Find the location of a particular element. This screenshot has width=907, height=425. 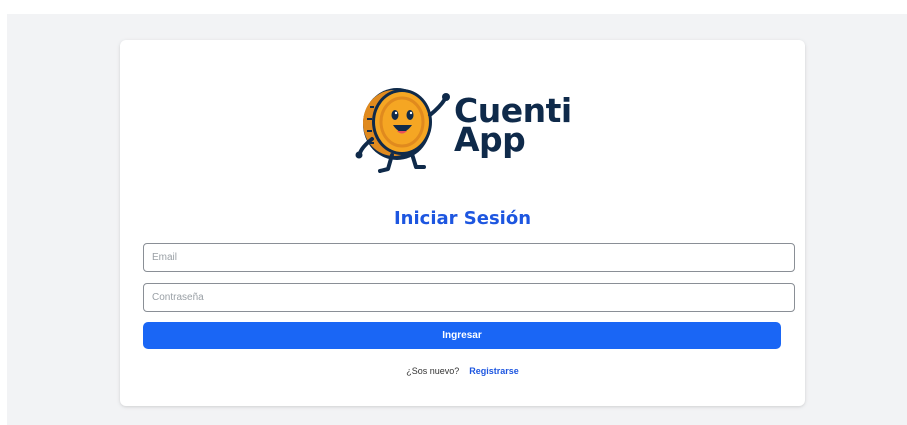

new-user-text: ¿Sos nuevo? is located at coordinates (433, 371).